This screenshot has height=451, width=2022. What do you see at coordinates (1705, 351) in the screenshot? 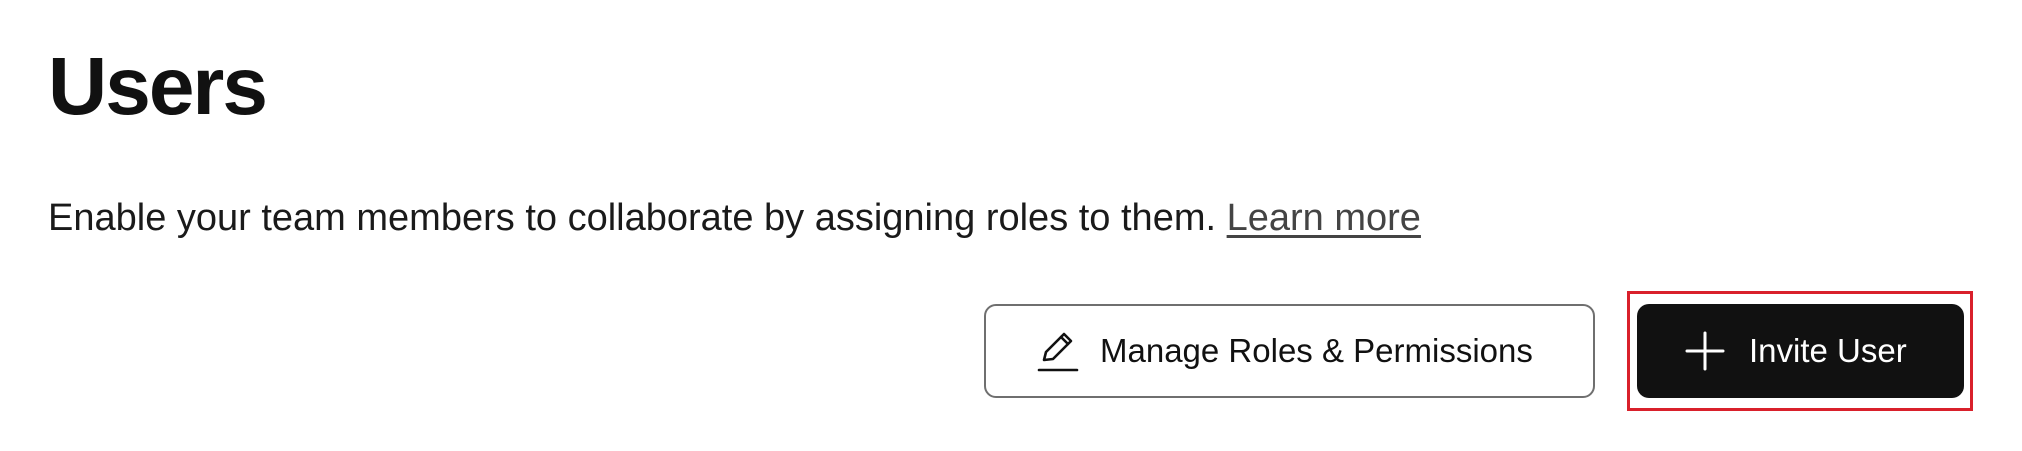
I see `plus-icon` at bounding box center [1705, 351].